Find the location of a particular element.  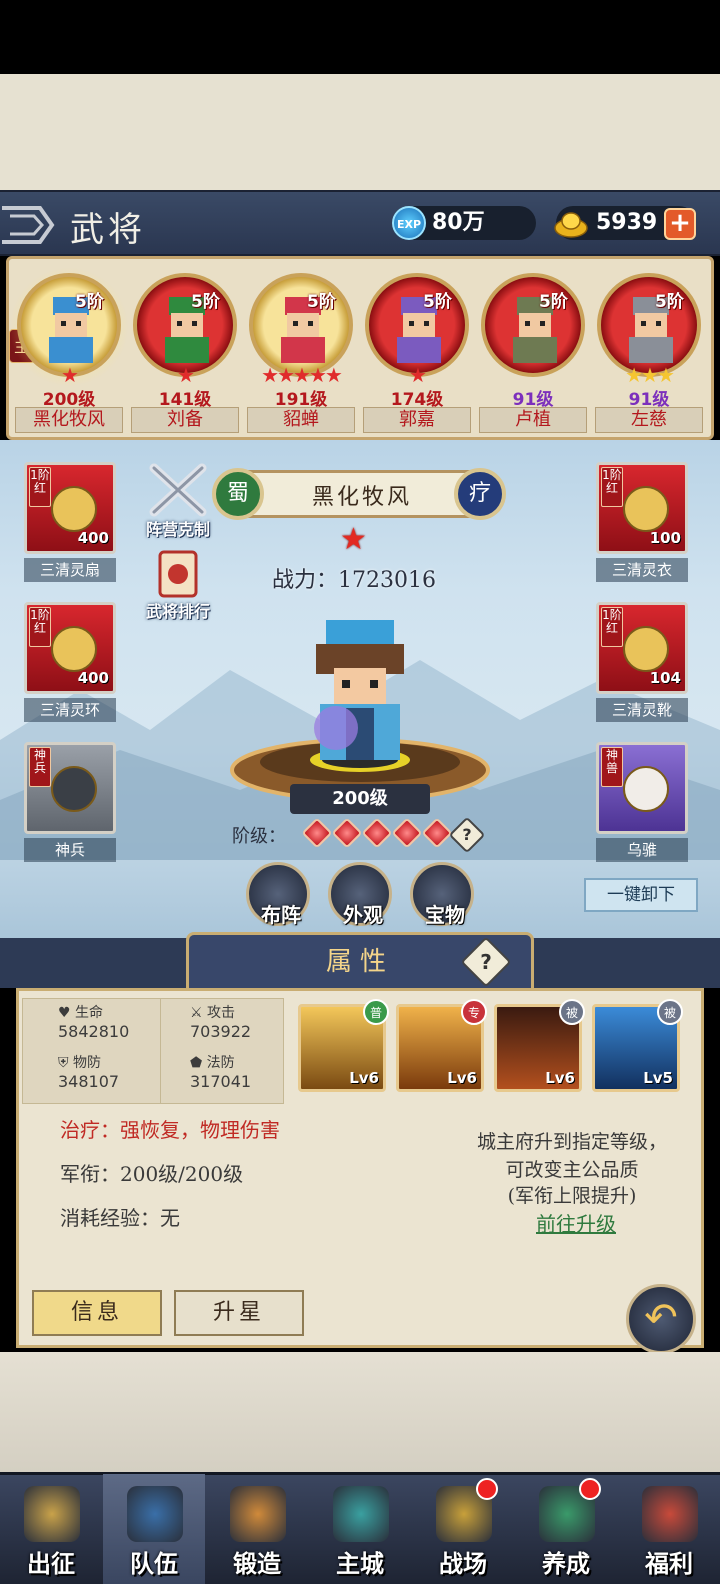

nav-item: 福利 is located at coordinates (669, 1529).